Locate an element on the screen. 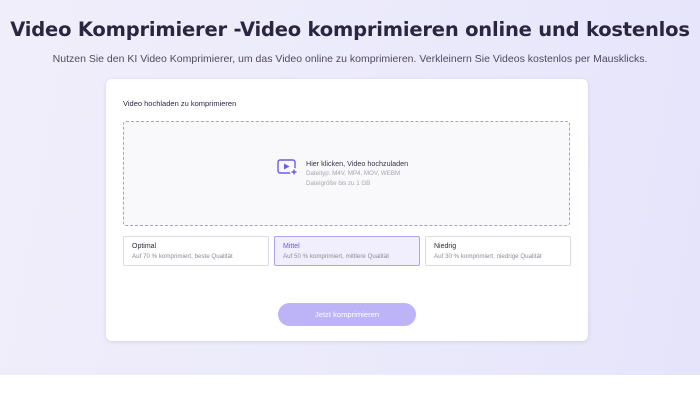 Image resolution: width=700 pixels, height=400 pixels. video-upload-icon is located at coordinates (288, 168).